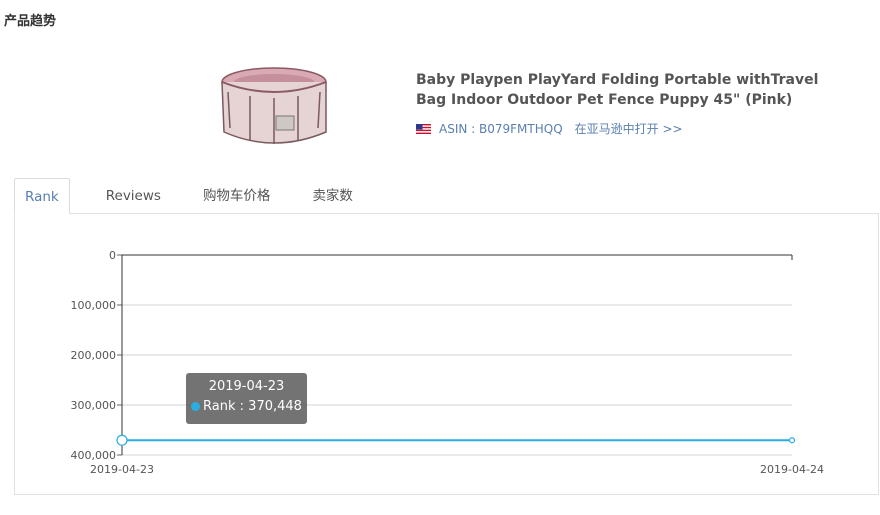 This screenshot has height=515, width=880. What do you see at coordinates (246, 386) in the screenshot?
I see `tooltip-date: 2019-04-23` at bounding box center [246, 386].